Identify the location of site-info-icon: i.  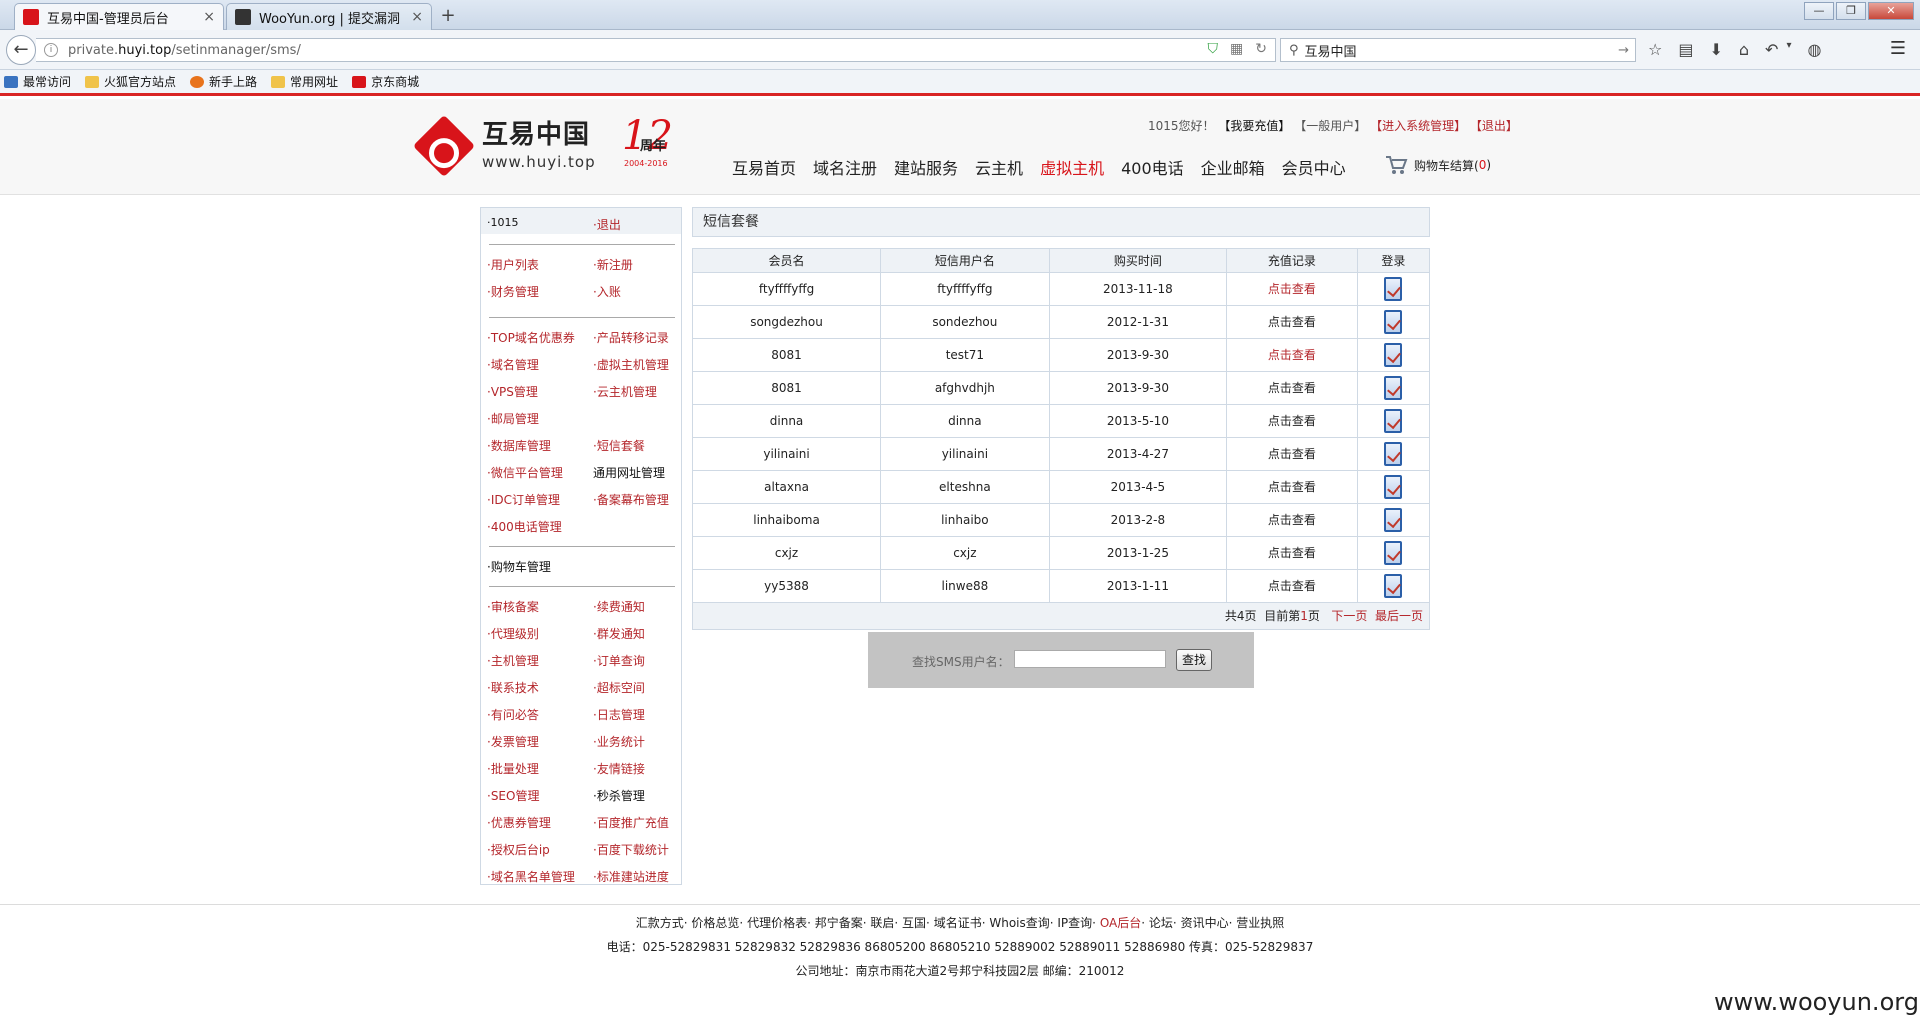
(51, 50).